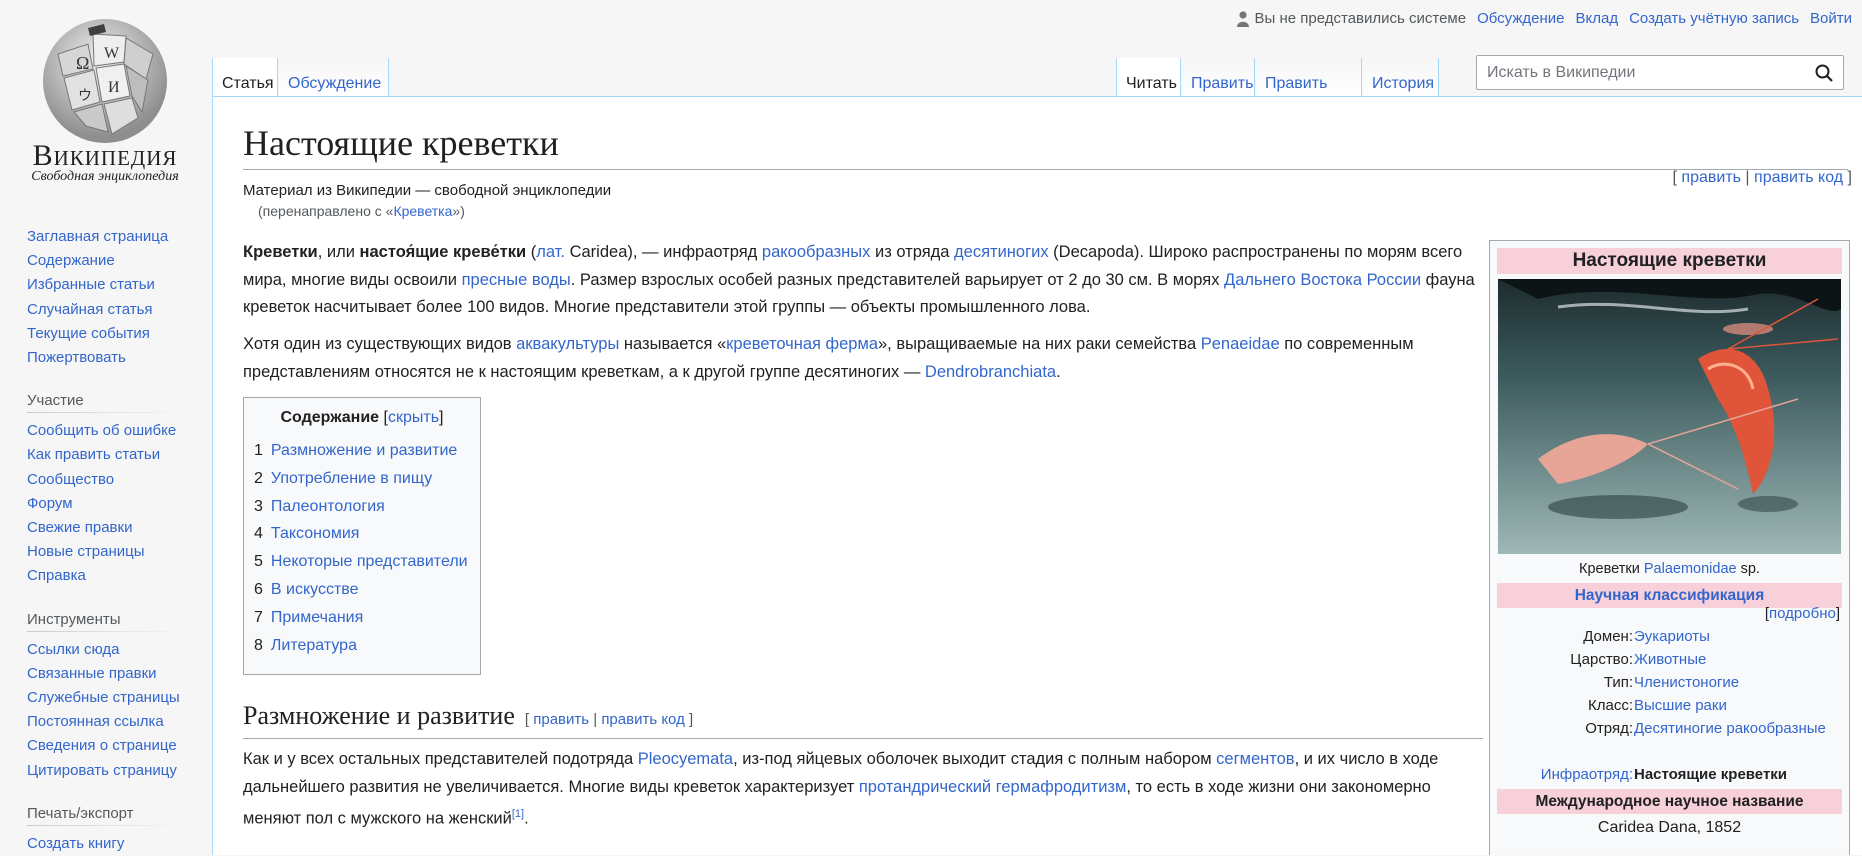 The image size is (1862, 856). I want to click on toc-item: 2 Употребление в пищу, so click(367, 479).